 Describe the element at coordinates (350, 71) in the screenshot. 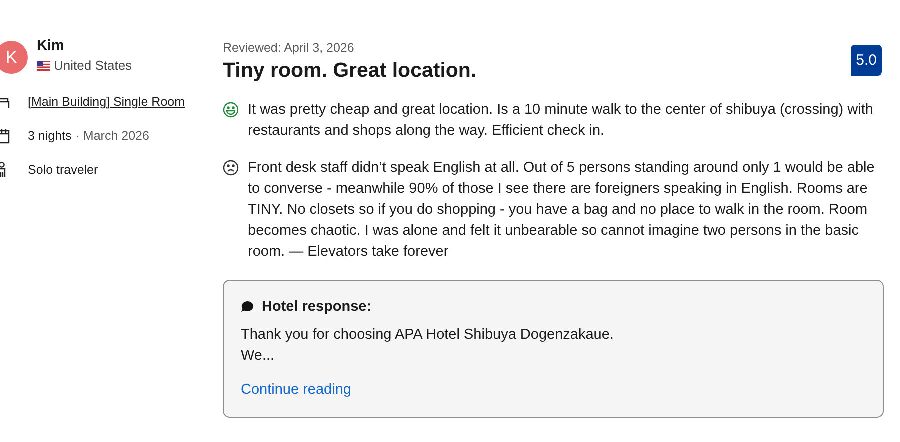

I see `review-title: Tiny room. Great location.` at that location.